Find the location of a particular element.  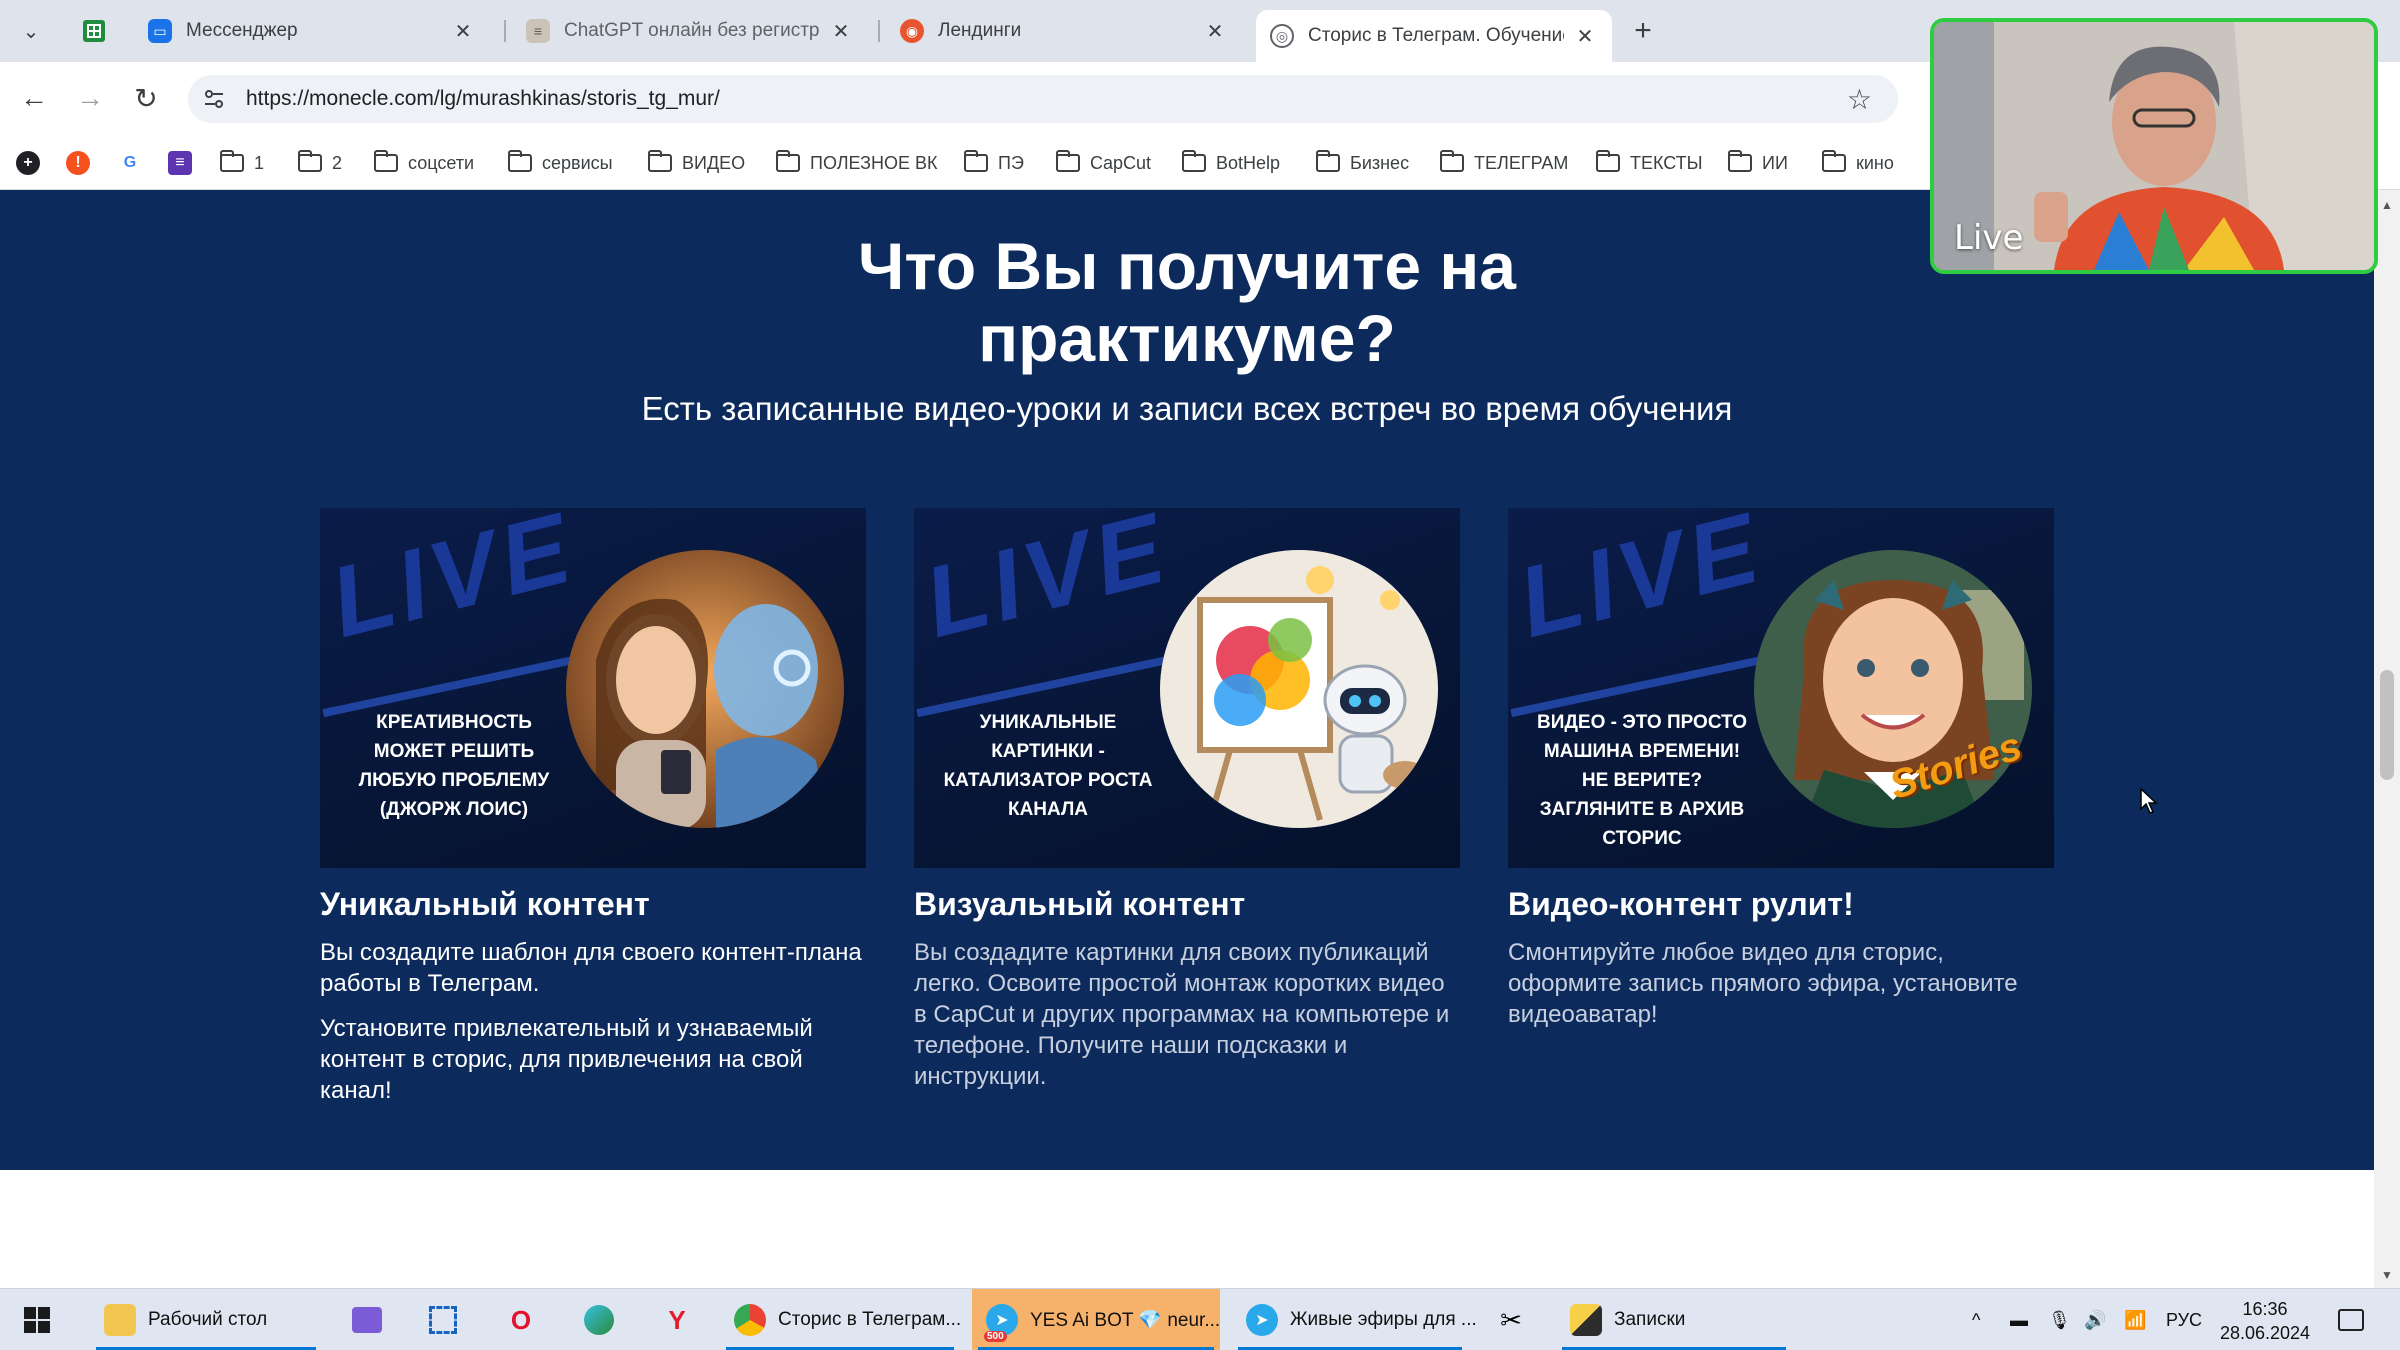

reload-icon: ↻ is located at coordinates (146, 98).